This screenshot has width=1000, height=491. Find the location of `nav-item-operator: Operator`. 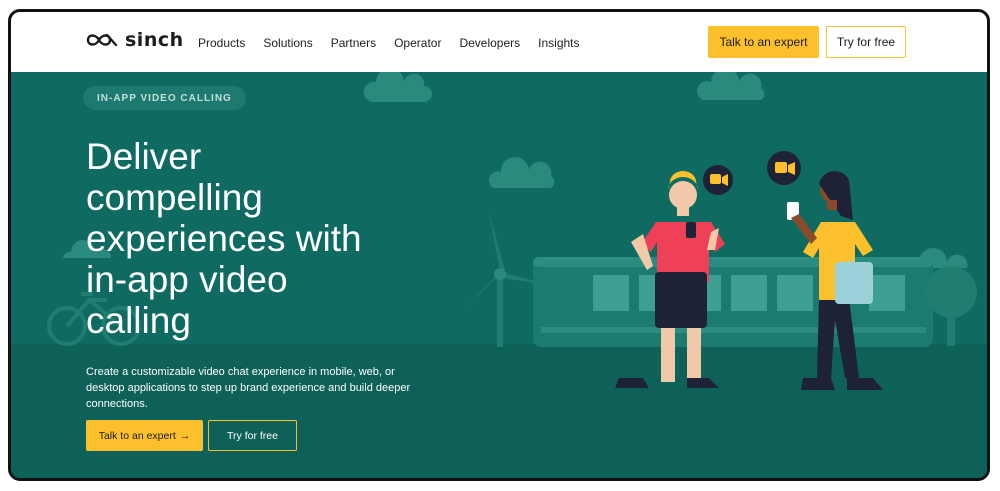

nav-item-operator: Operator is located at coordinates (417, 43).